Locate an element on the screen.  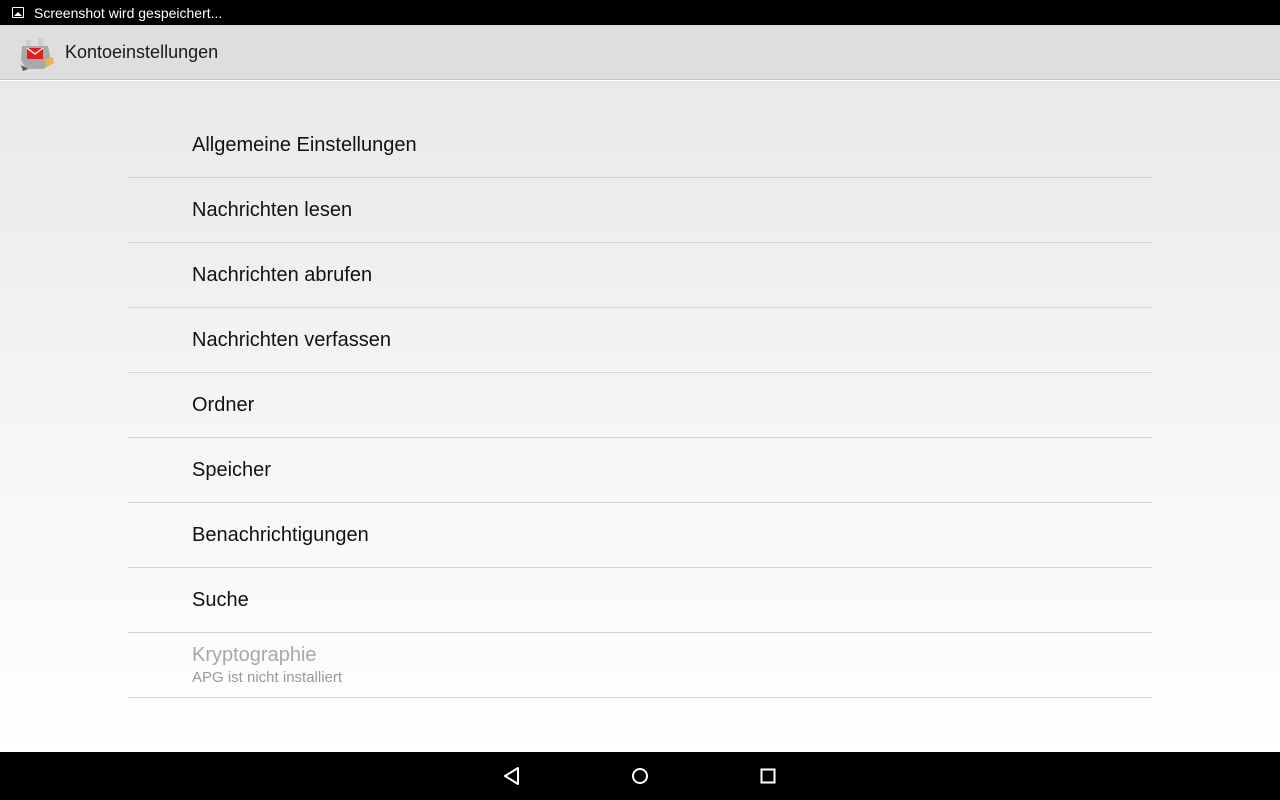
home-icon is located at coordinates (640, 776).